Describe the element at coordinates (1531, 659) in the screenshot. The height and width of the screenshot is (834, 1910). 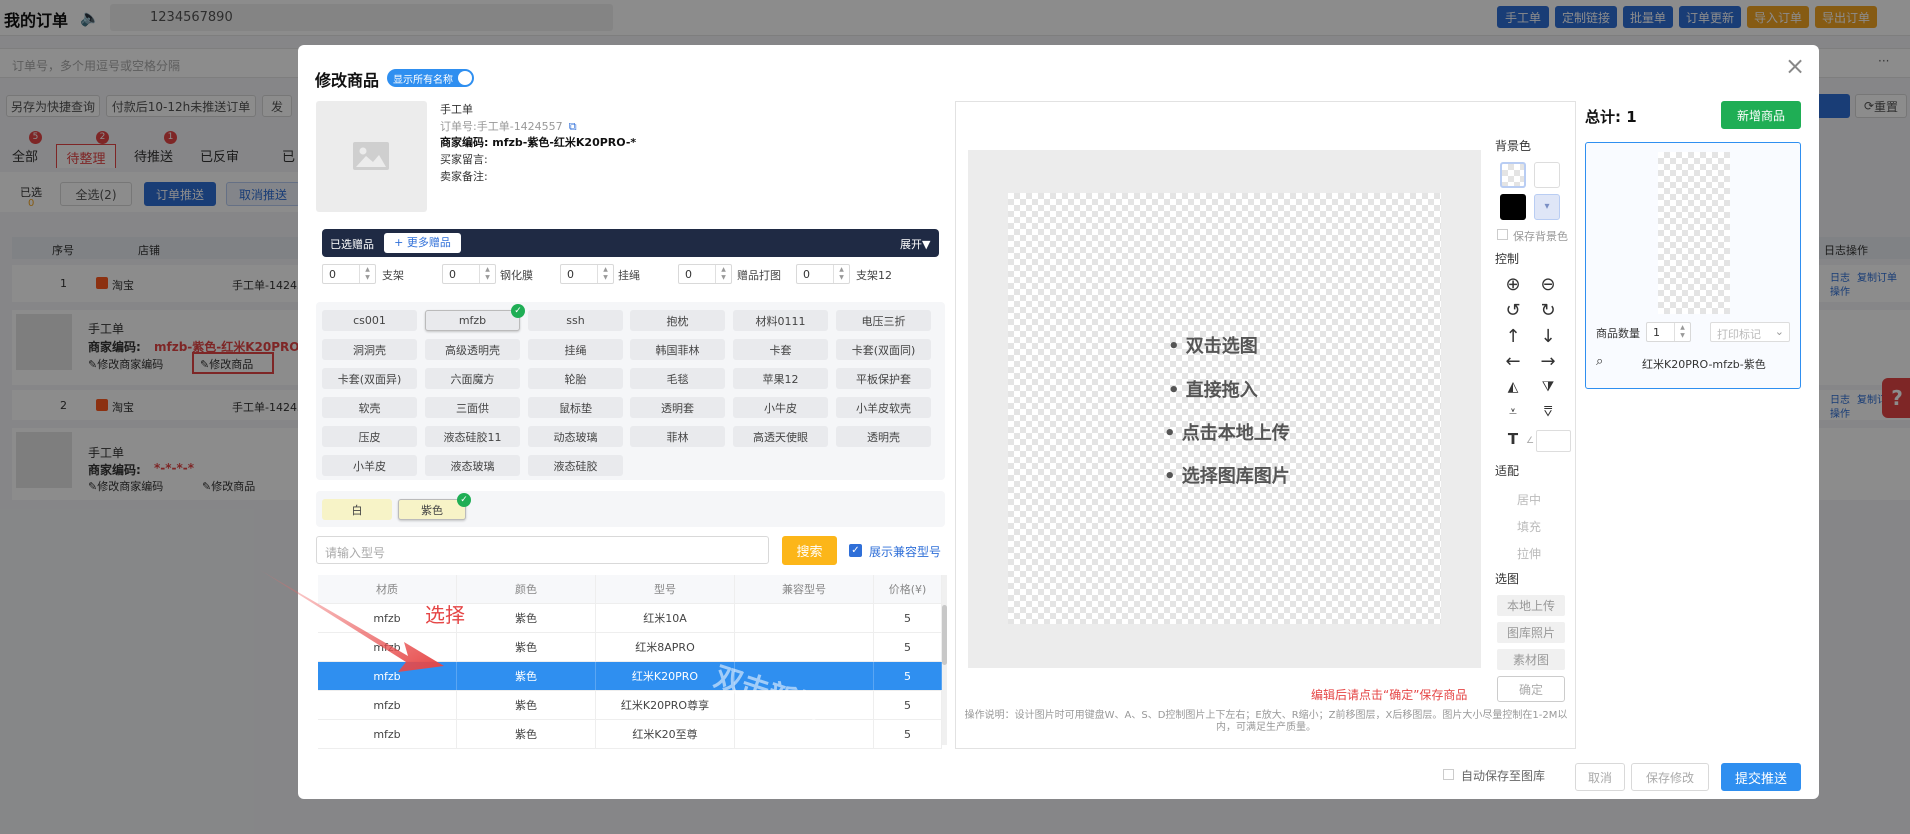
I see `material-image-button: 素材图` at that location.